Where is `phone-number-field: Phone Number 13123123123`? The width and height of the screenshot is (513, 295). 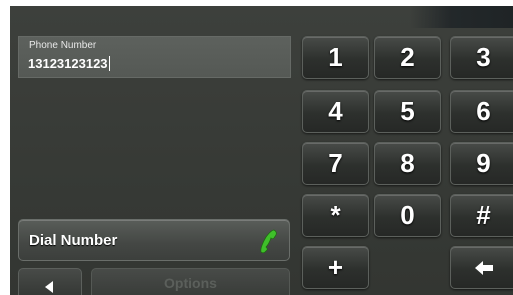
phone-number-field: Phone Number 13123123123 is located at coordinates (154, 57).